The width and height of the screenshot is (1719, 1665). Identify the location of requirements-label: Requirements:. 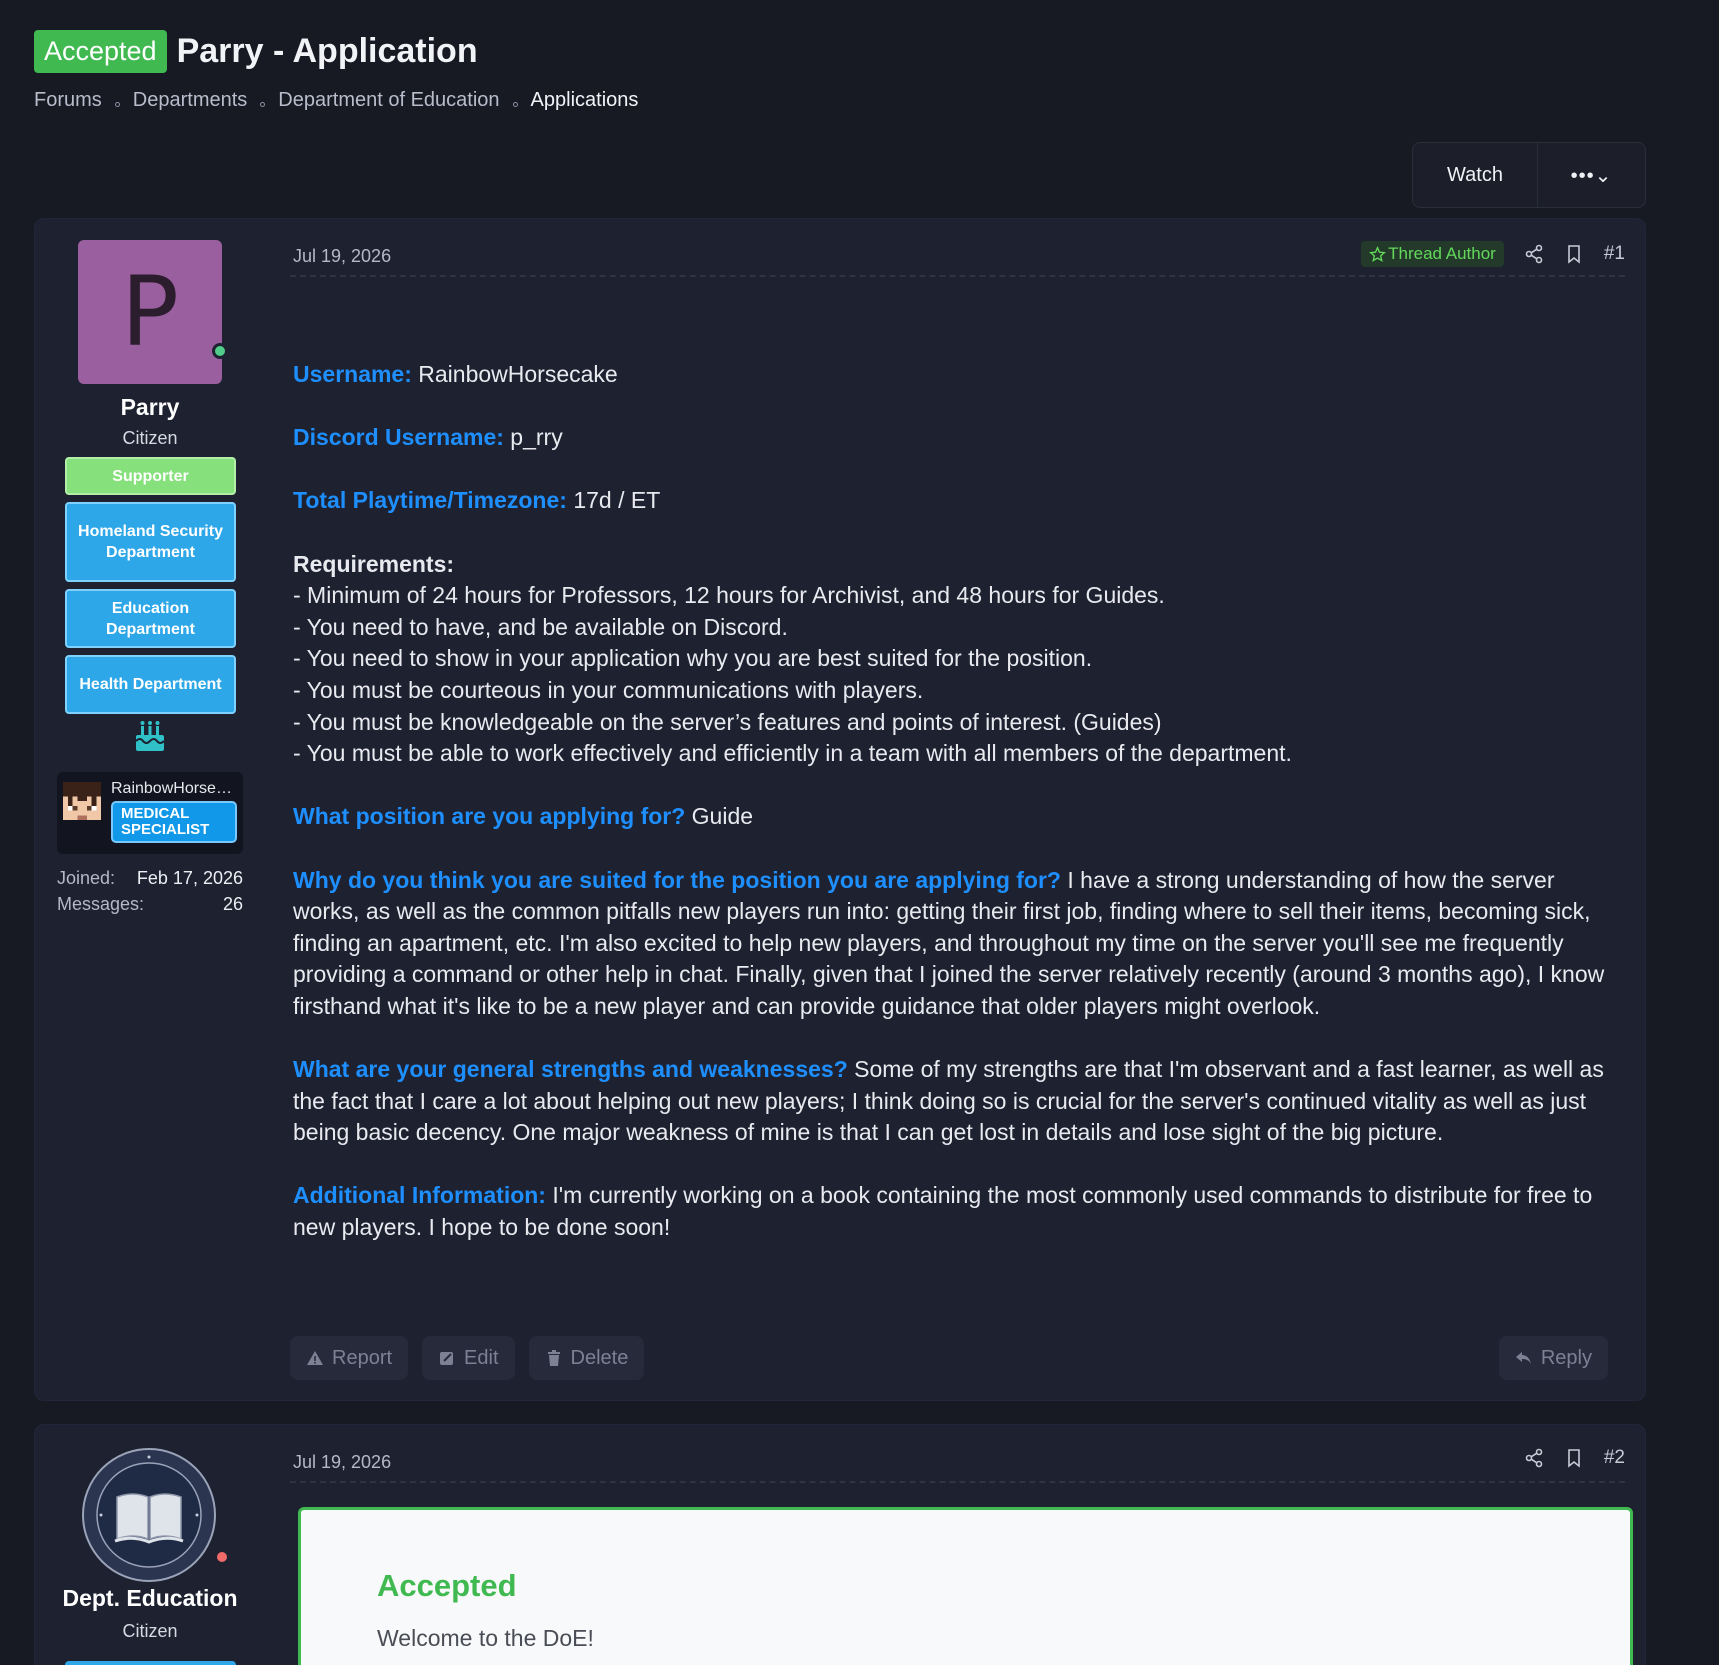
(374, 563).